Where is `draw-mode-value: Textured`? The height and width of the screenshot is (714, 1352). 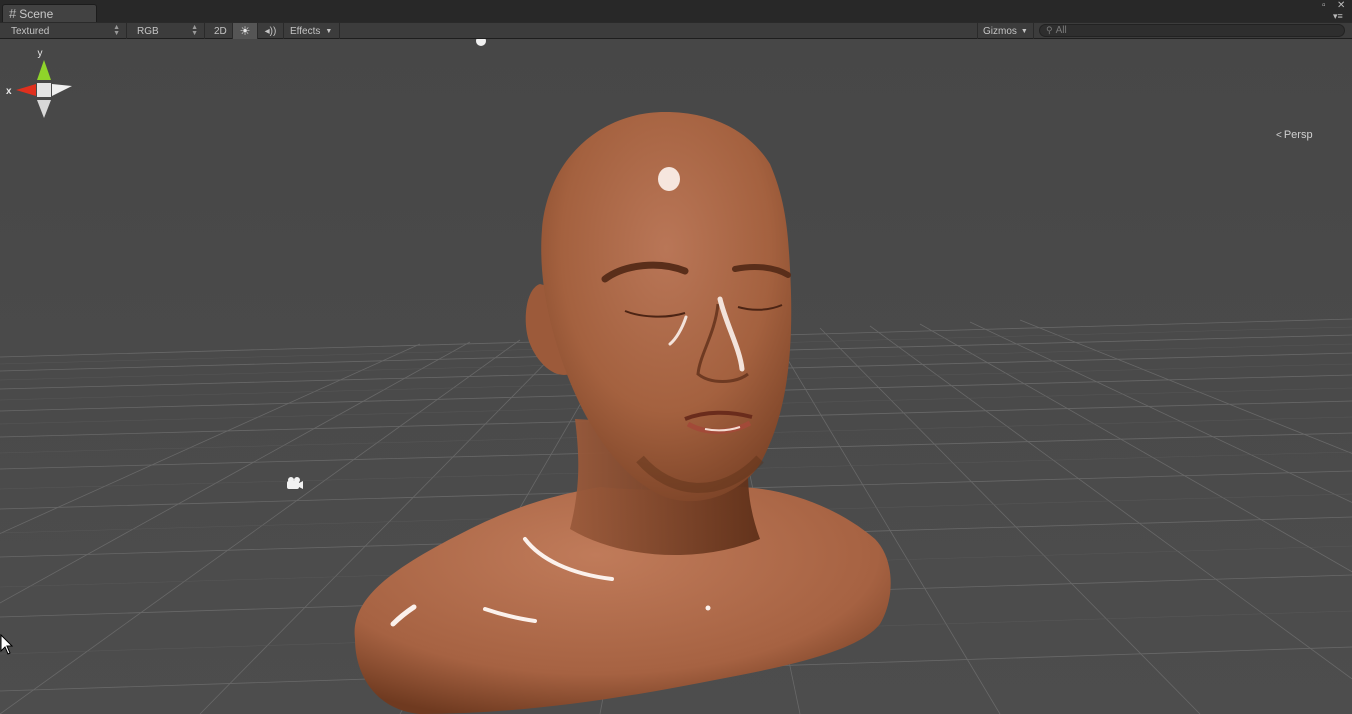 draw-mode-value: Textured is located at coordinates (30, 31).